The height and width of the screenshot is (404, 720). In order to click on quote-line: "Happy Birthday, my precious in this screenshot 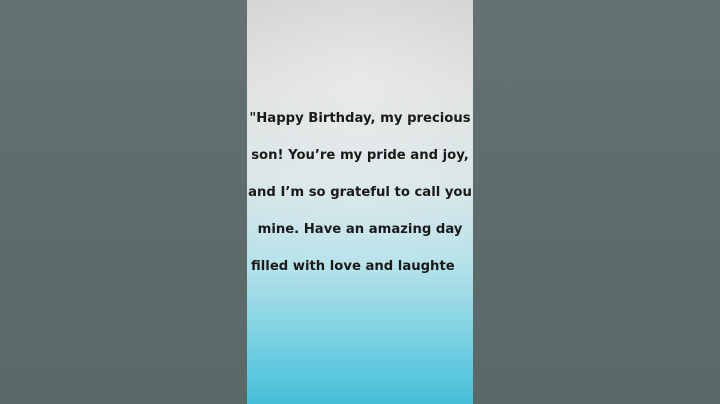, I will do `click(360, 118)`.